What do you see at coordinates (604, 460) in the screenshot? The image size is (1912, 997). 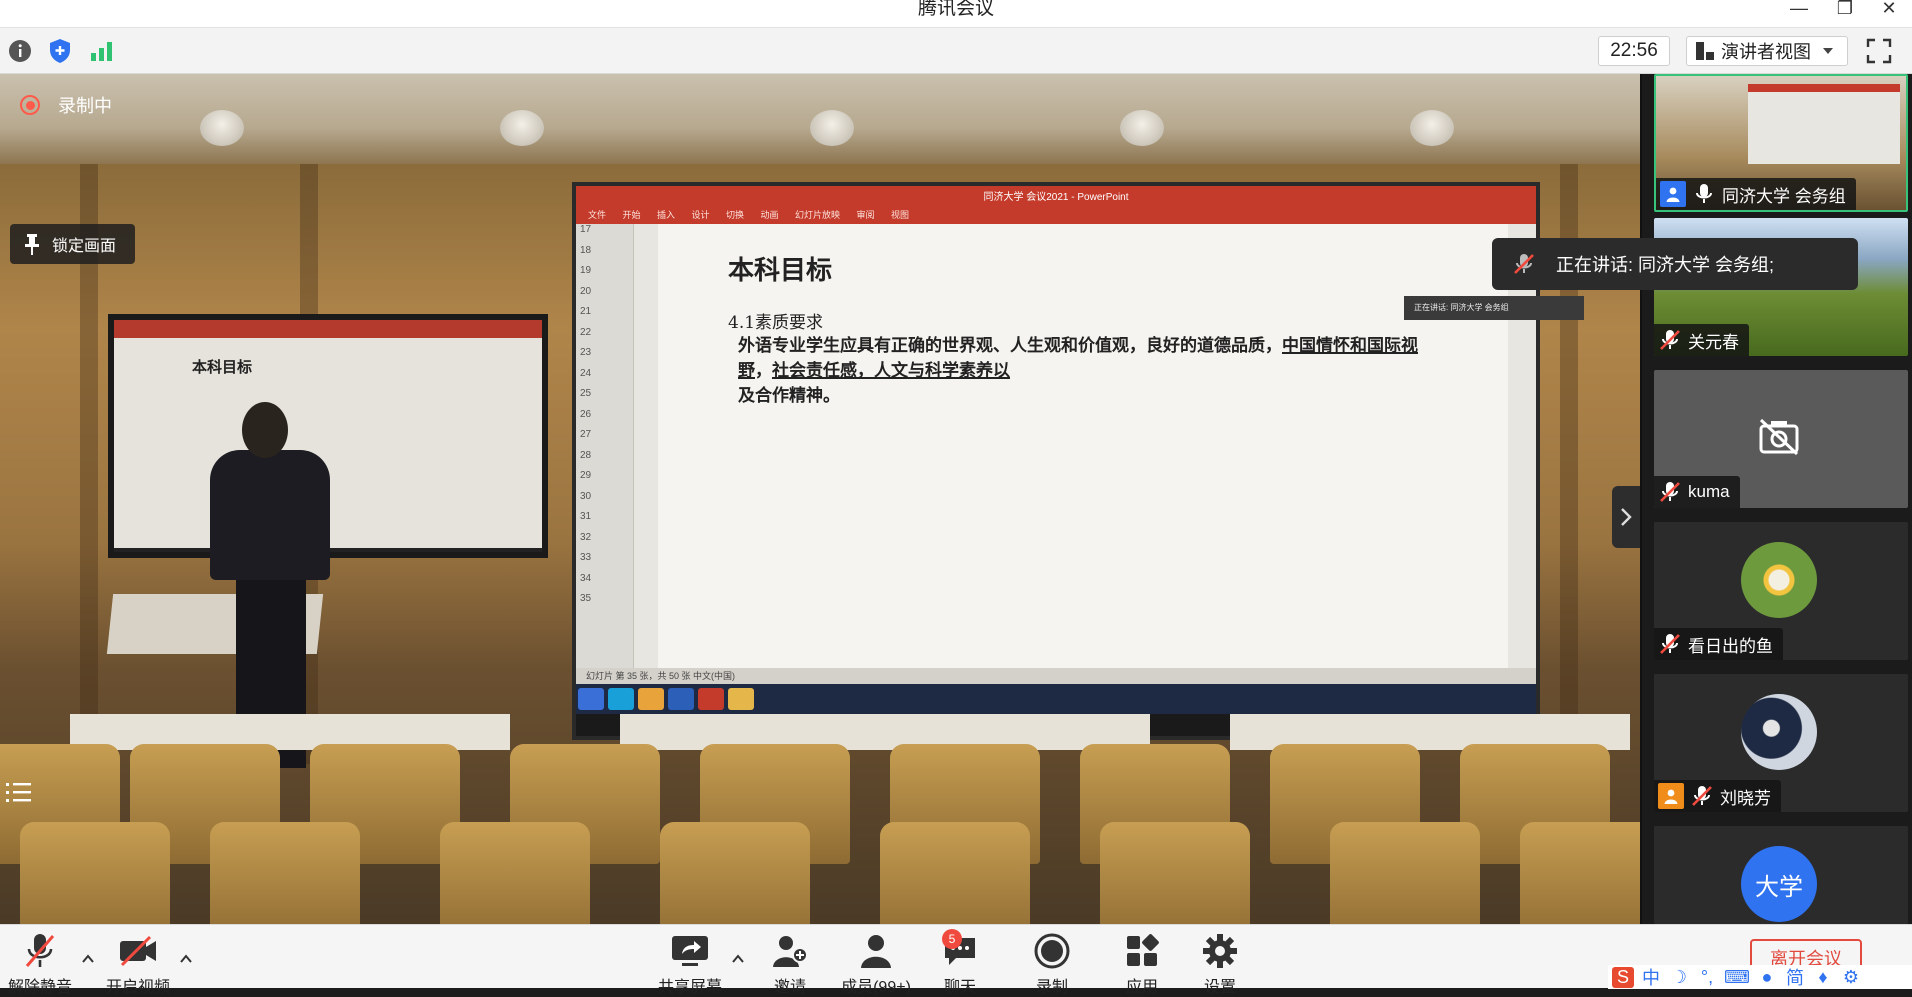 I see `slide-thumbnail-number: 28` at bounding box center [604, 460].